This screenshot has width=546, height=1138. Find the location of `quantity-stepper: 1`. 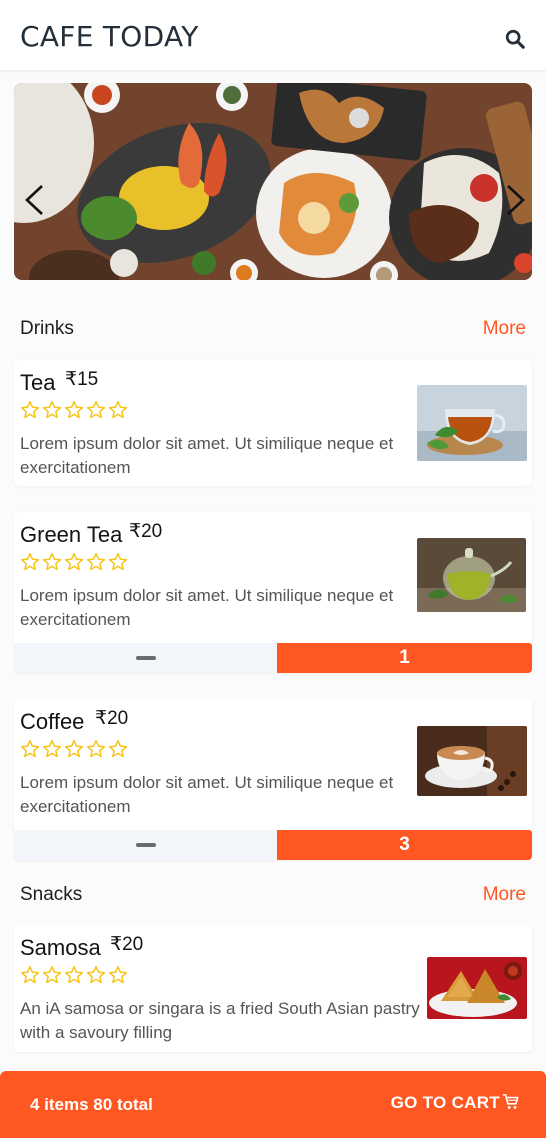

quantity-stepper: 1 is located at coordinates (273, 658).